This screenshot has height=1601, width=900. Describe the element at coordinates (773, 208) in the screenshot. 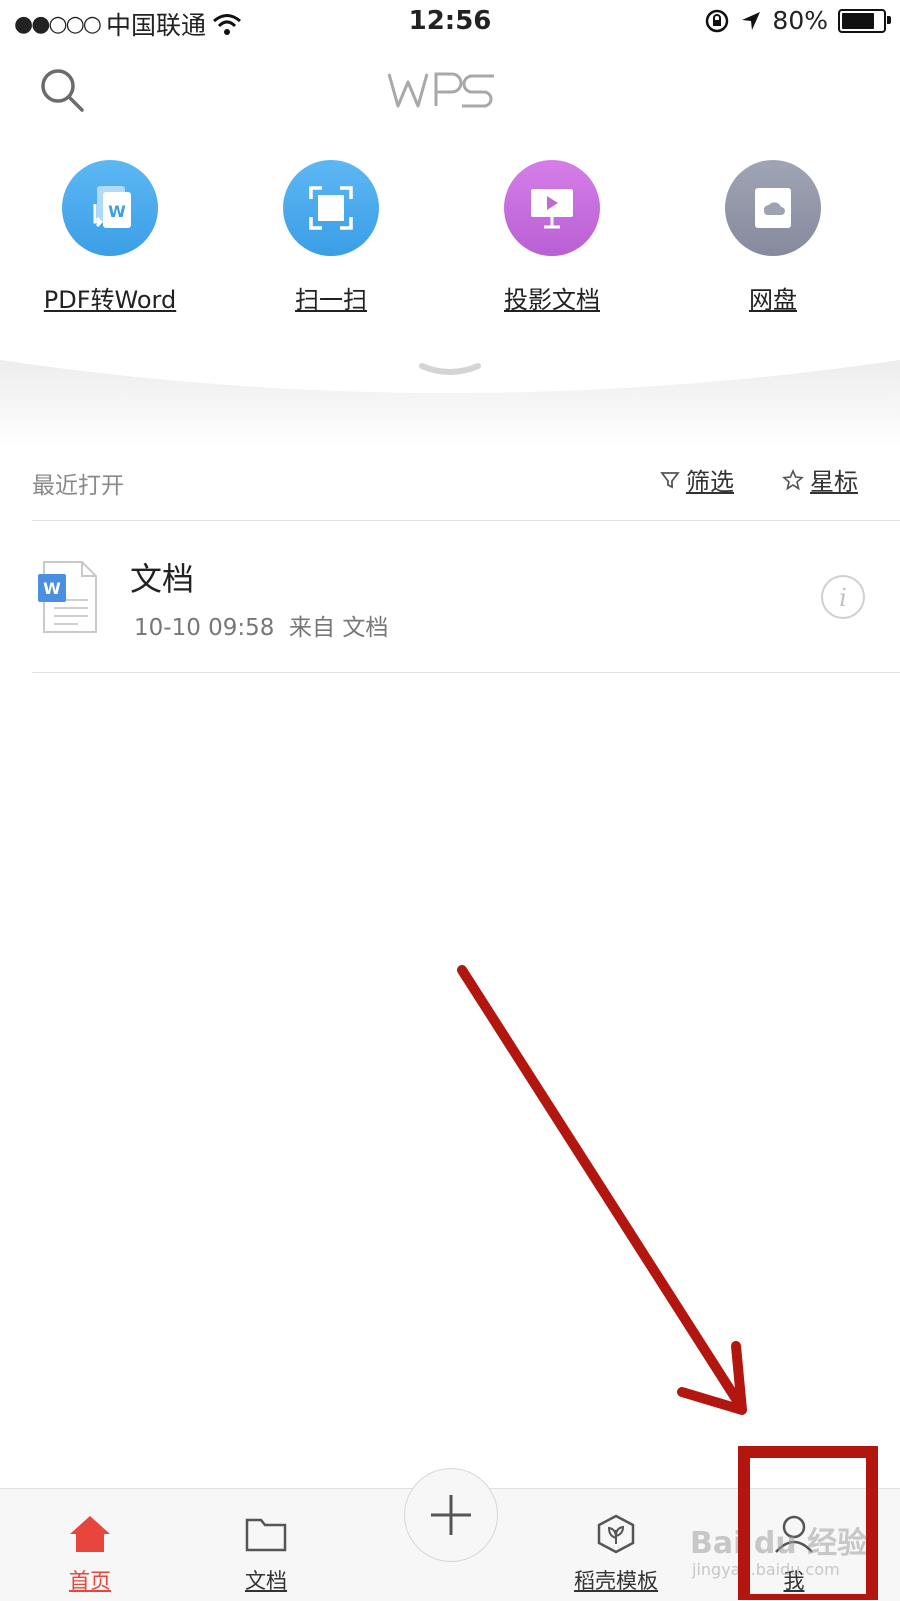

I see `cloud-drive-icon` at that location.